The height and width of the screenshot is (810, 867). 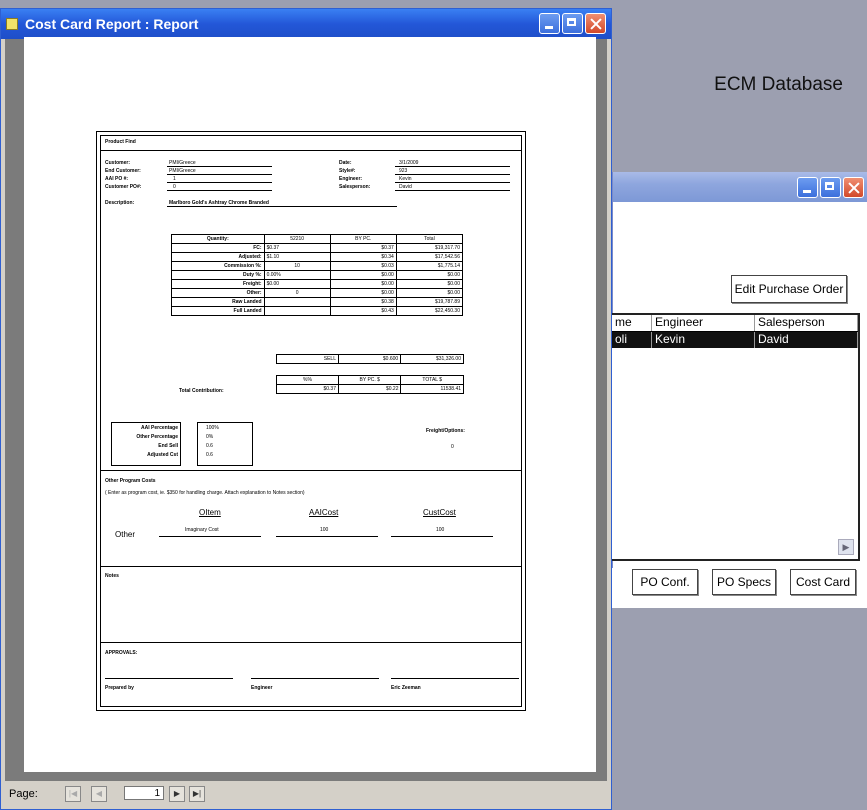 What do you see at coordinates (297, 293) in the screenshot?
I see `cost-cell: 0` at bounding box center [297, 293].